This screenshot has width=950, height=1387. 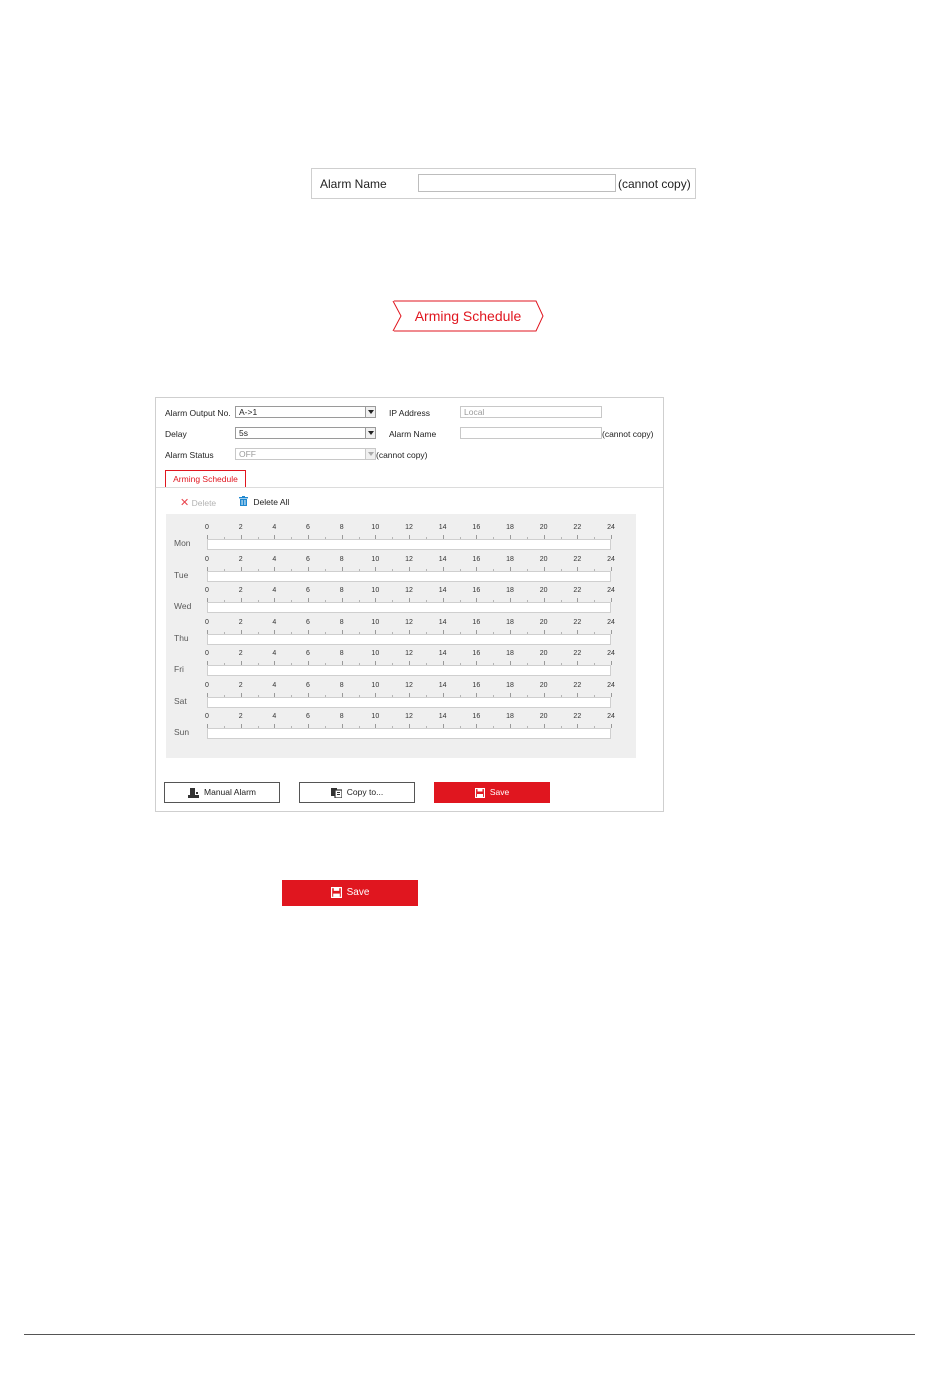 What do you see at coordinates (179, 669) in the screenshot?
I see `day-label-fri: Fri` at bounding box center [179, 669].